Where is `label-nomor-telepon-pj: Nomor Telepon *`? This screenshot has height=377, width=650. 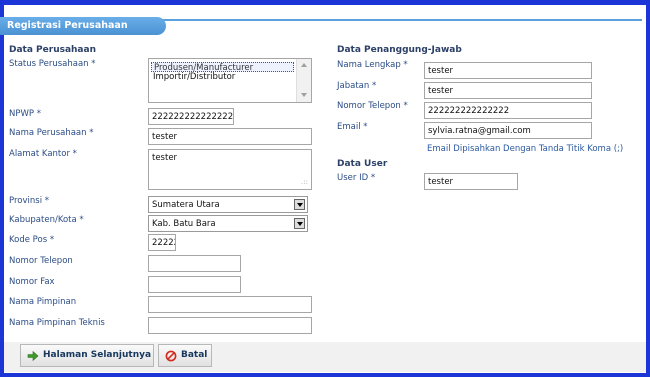 label-nomor-telepon-pj: Nomor Telepon * is located at coordinates (372, 106).